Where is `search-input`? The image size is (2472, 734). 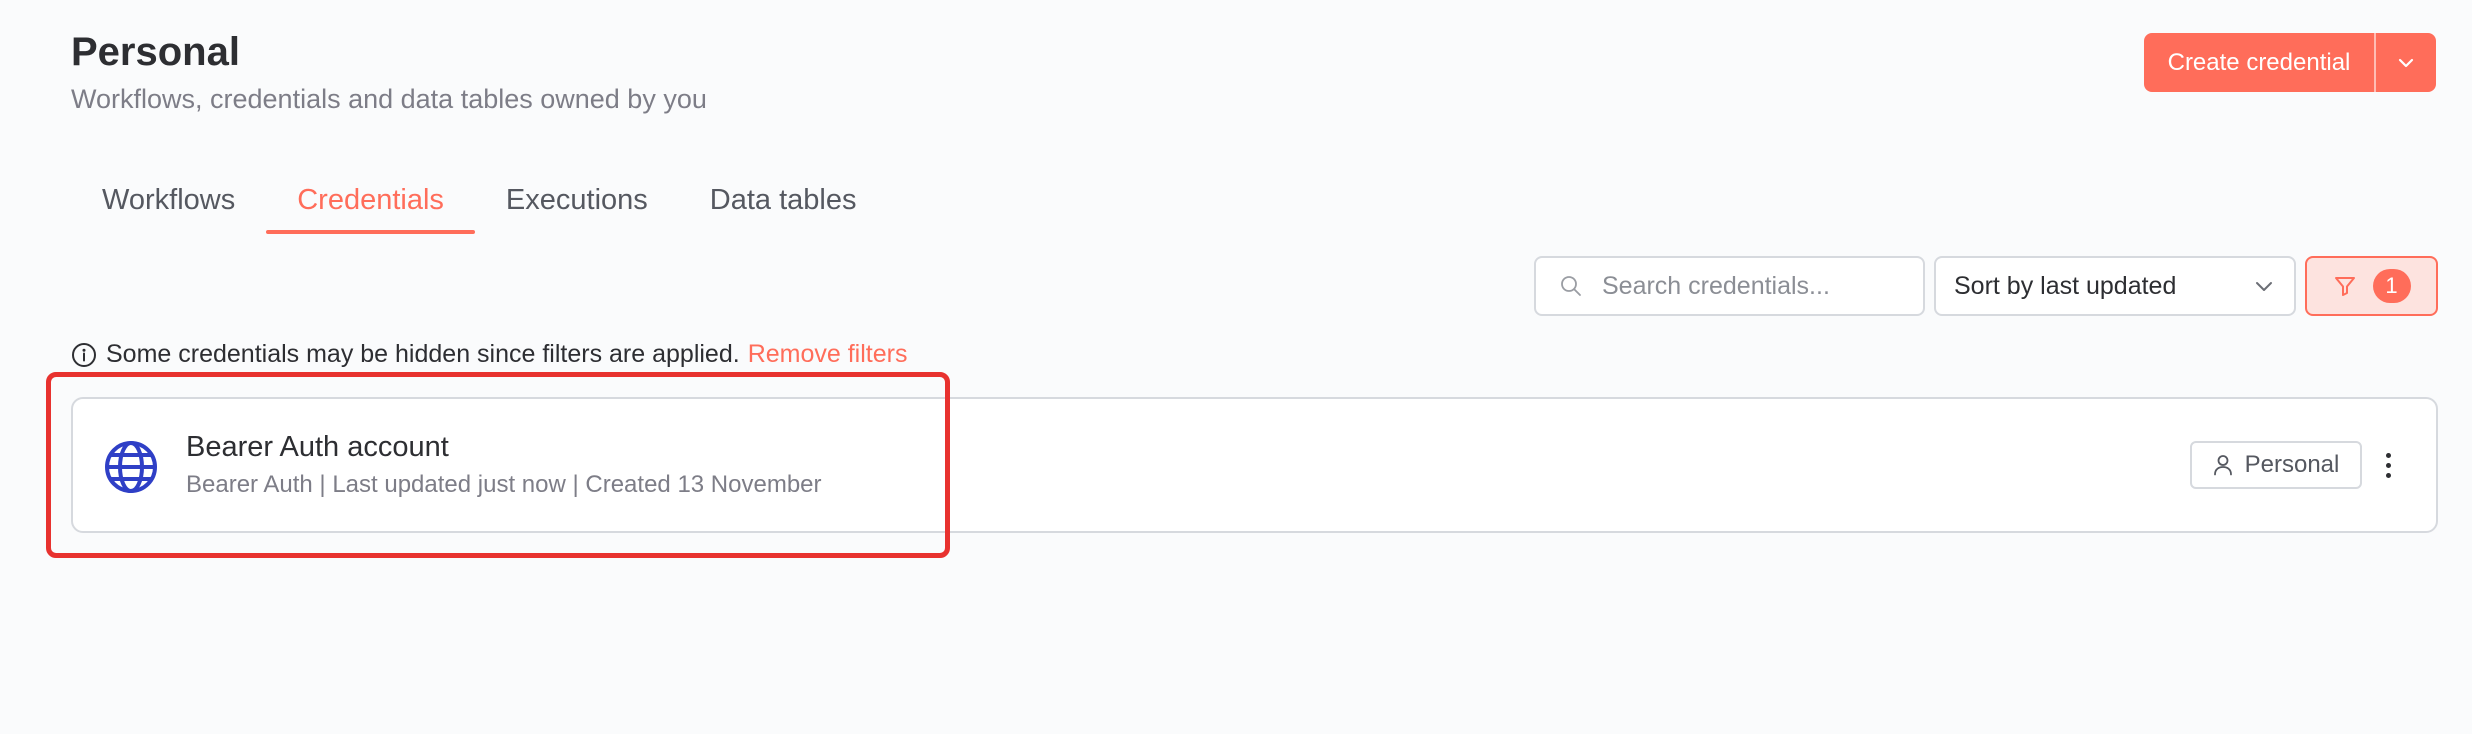 search-input is located at coordinates (1752, 286).